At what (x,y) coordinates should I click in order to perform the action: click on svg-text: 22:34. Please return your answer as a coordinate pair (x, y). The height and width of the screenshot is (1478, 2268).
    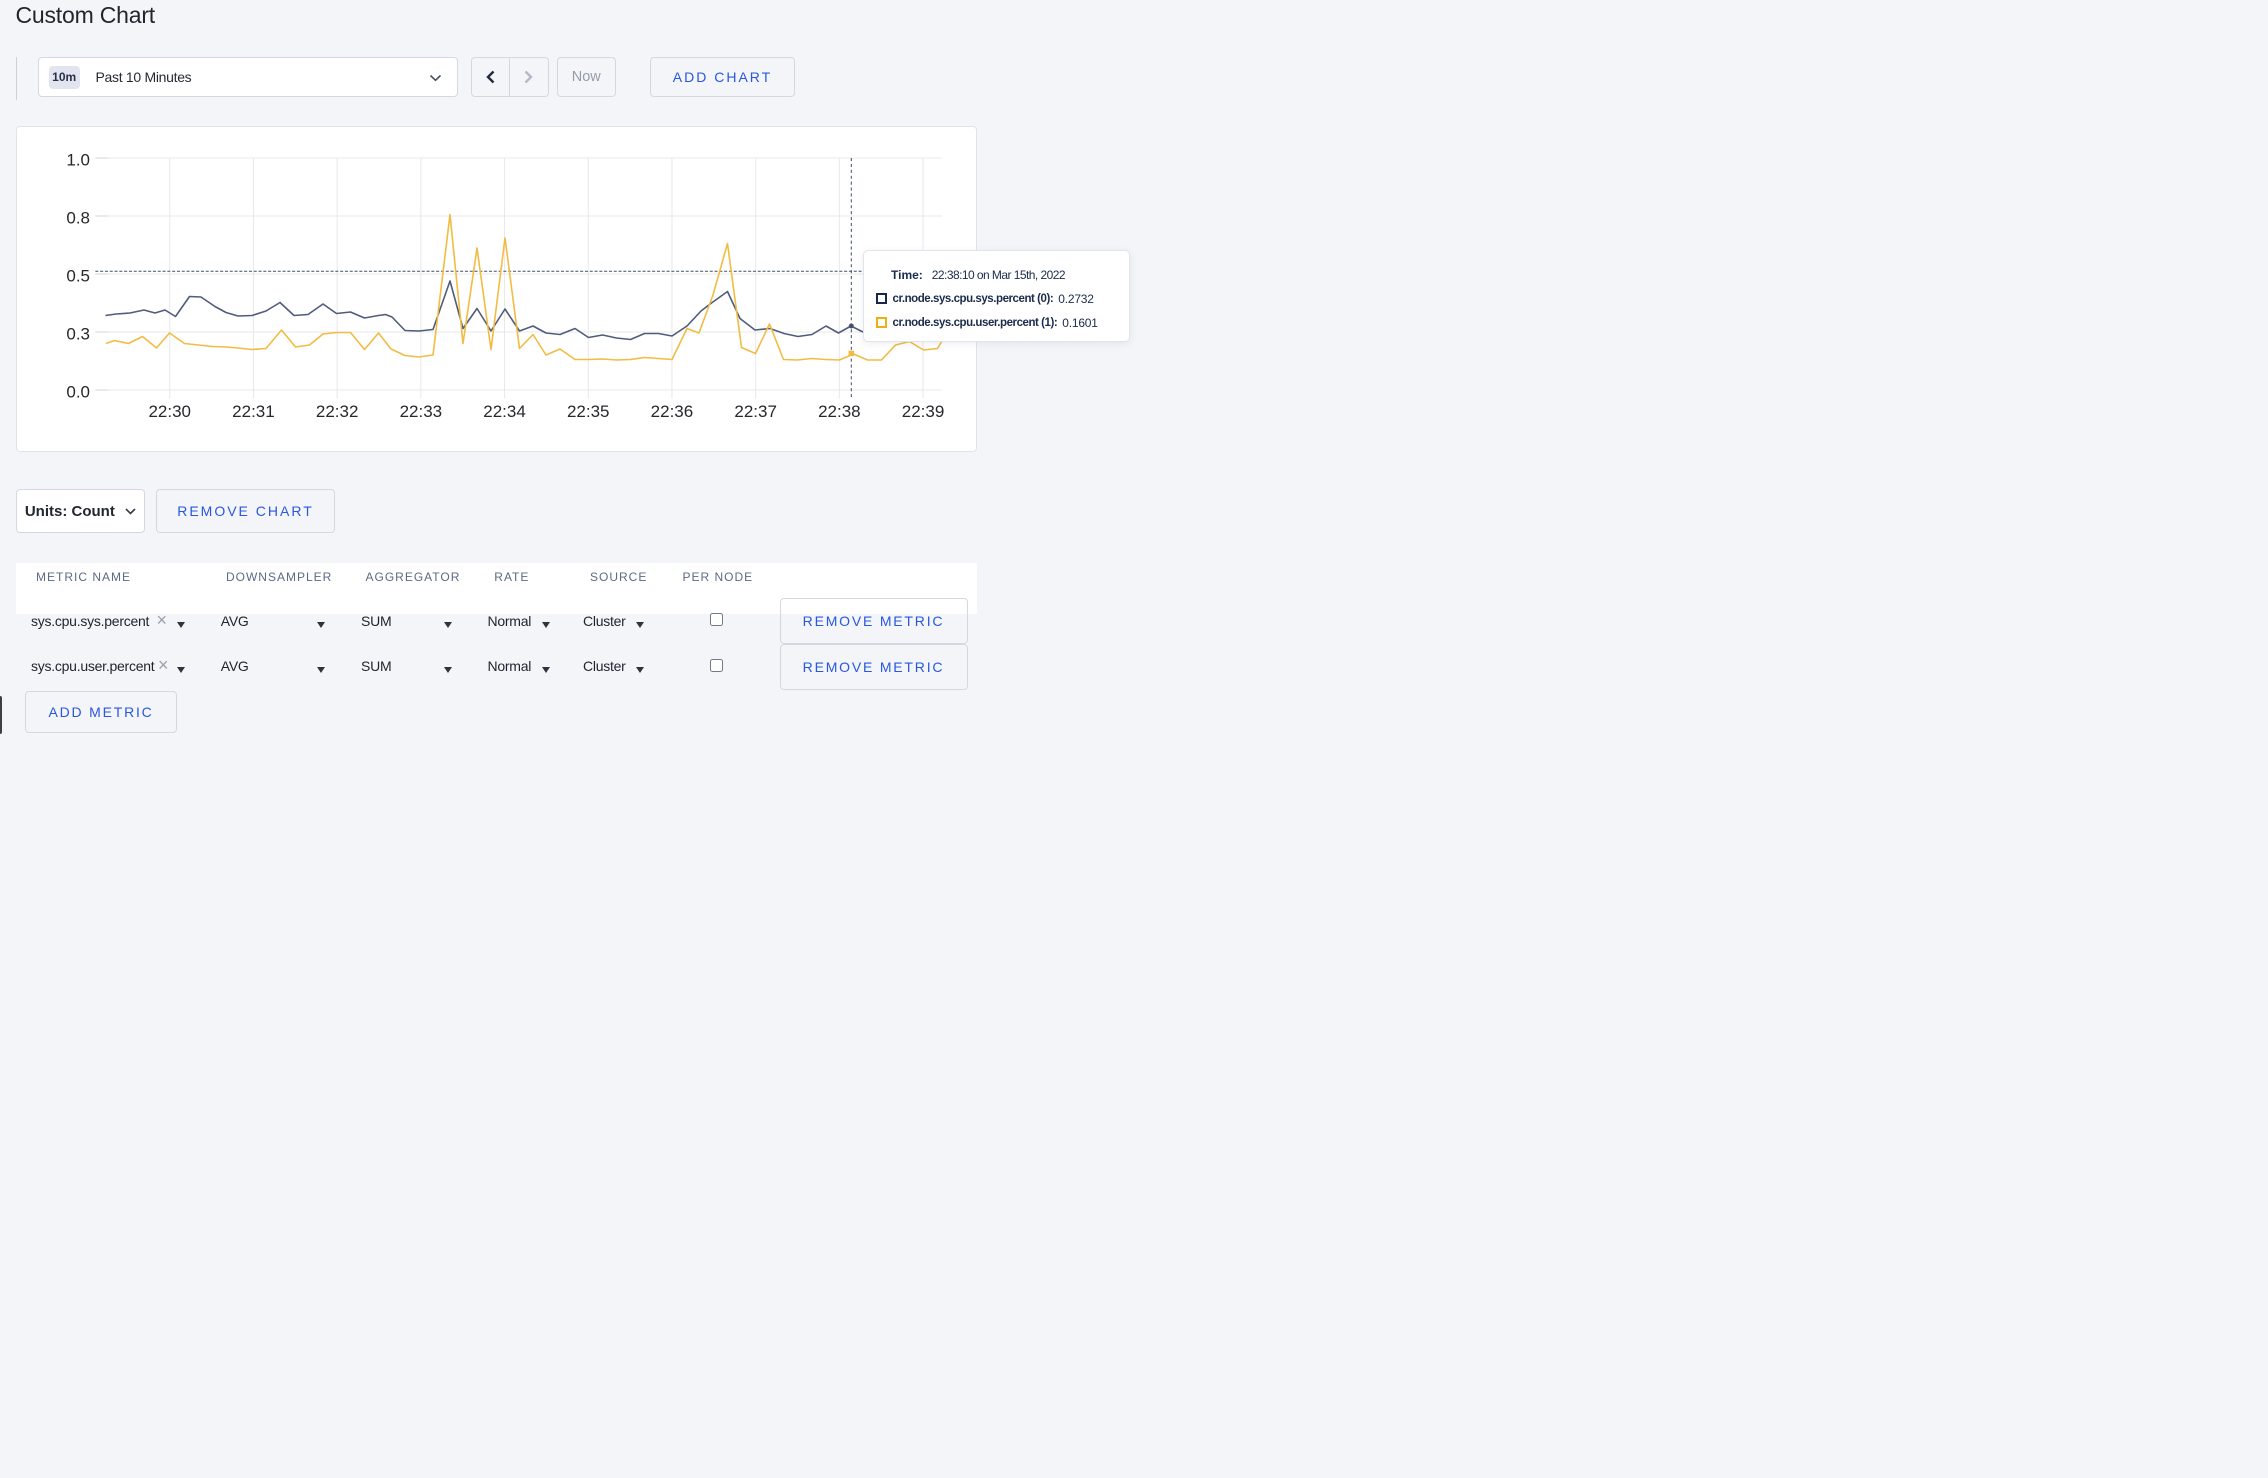
    Looking at the image, I should click on (504, 411).